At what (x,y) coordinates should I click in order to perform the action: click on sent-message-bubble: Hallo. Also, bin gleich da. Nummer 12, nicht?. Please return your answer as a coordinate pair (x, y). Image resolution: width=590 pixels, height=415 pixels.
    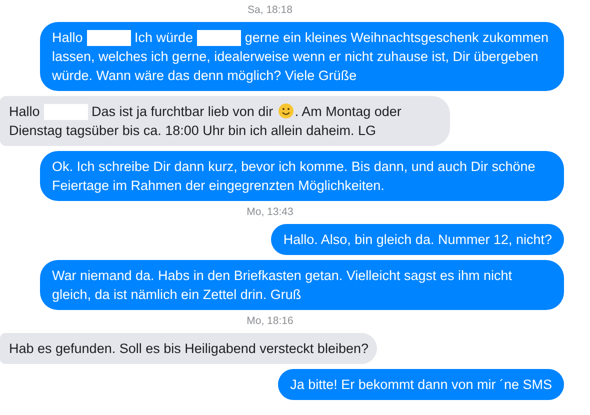
    Looking at the image, I should click on (417, 239).